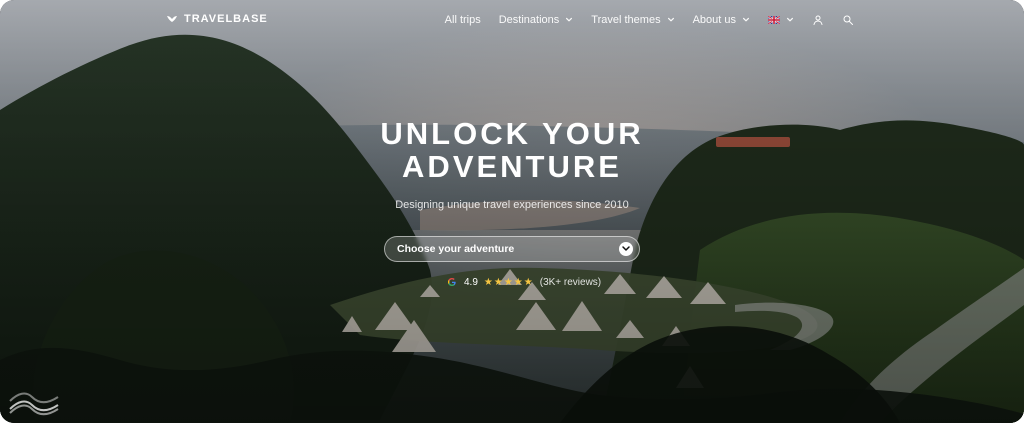 The image size is (1024, 423). Describe the element at coordinates (496, 249) in the screenshot. I see `adventure-search-input` at that location.